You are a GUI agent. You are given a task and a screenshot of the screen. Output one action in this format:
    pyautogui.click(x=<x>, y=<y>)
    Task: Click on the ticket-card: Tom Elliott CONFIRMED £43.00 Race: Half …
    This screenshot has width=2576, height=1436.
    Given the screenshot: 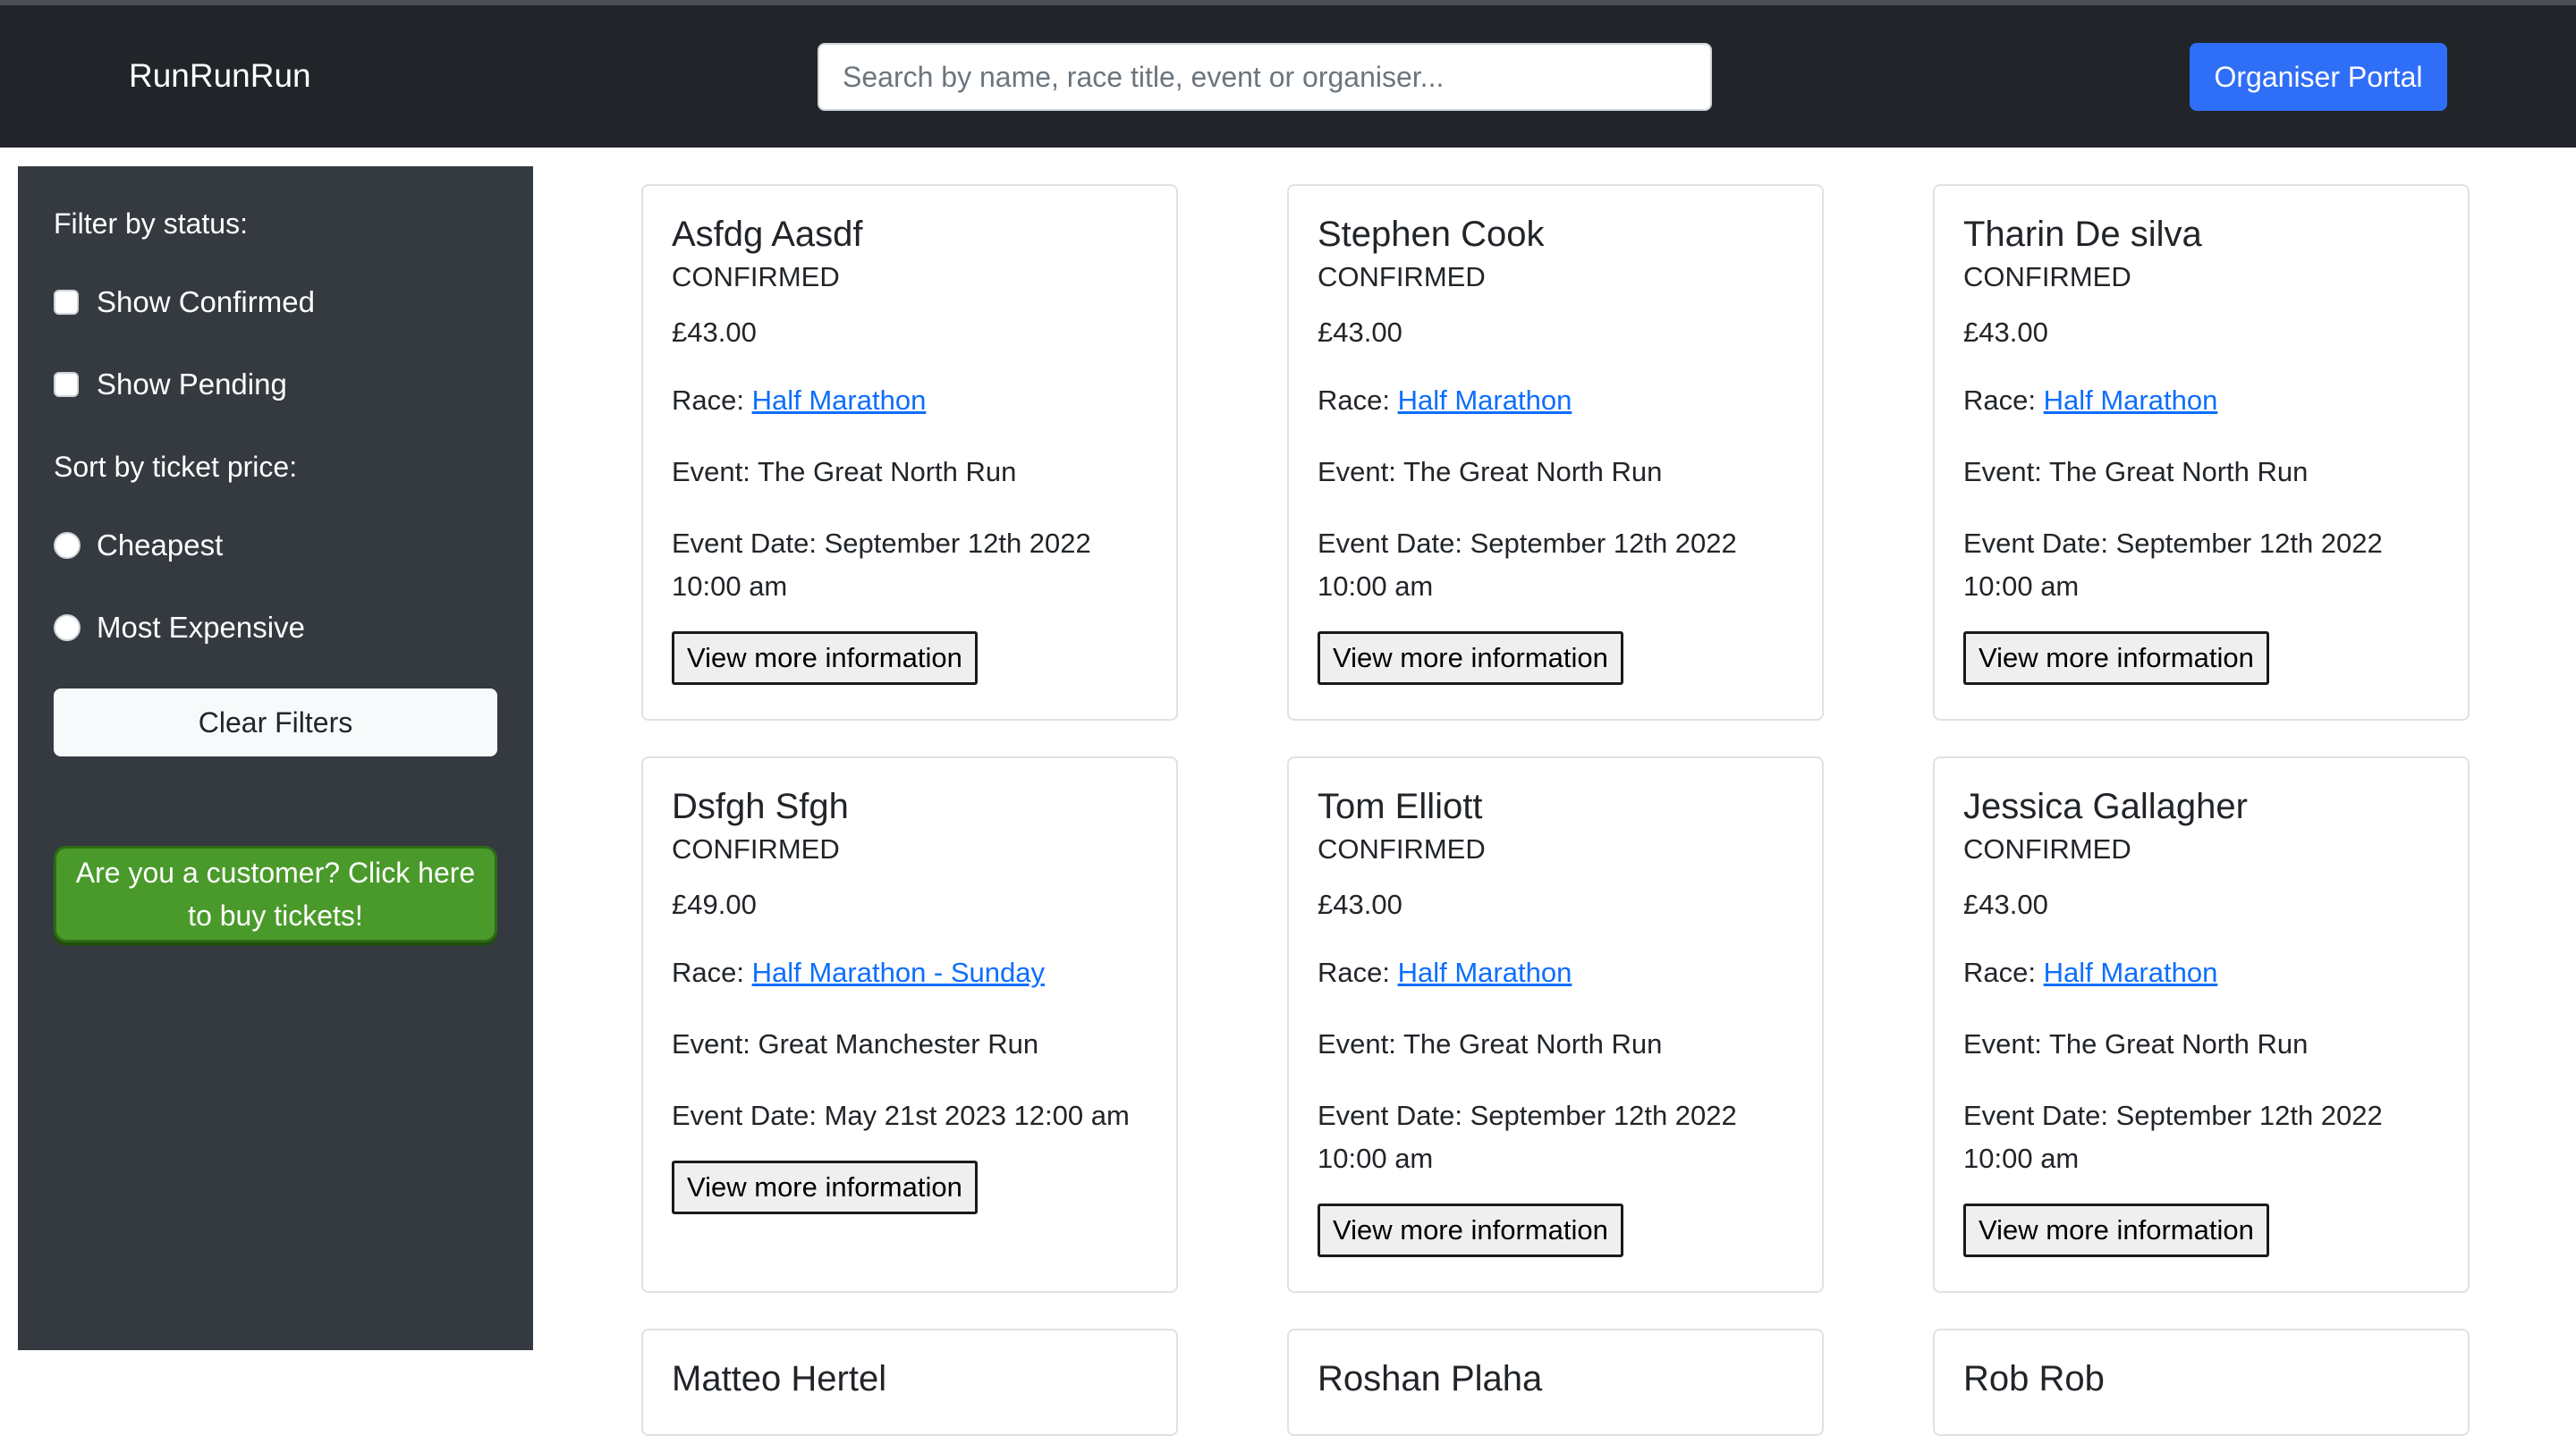 What is the action you would take?
    pyautogui.click(x=1555, y=1024)
    